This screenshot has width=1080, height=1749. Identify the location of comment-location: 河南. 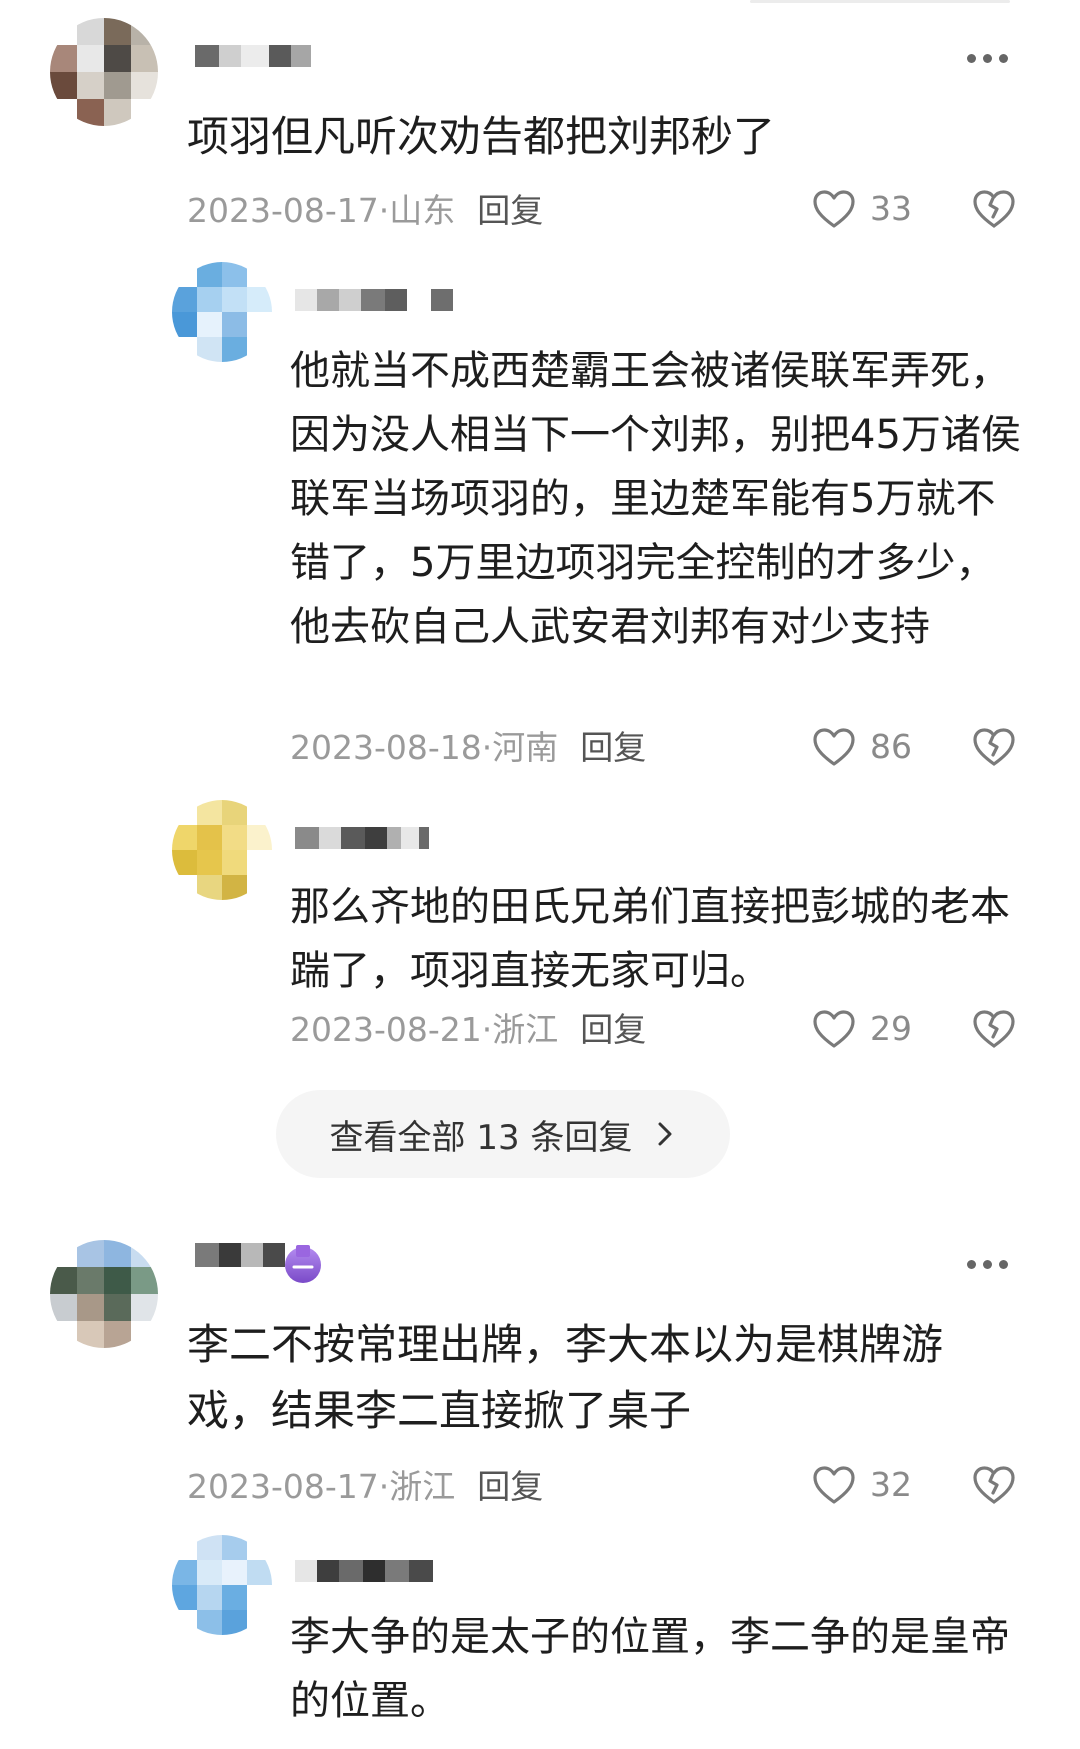
(525, 747).